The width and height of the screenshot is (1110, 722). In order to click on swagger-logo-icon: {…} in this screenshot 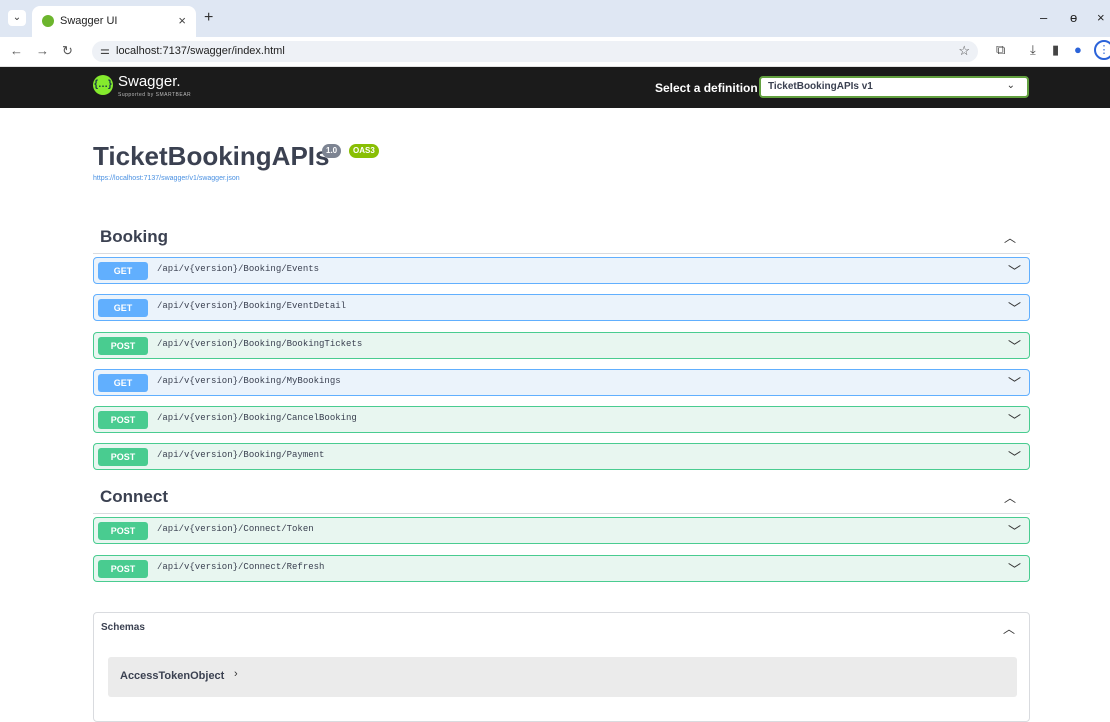, I will do `click(103, 85)`.